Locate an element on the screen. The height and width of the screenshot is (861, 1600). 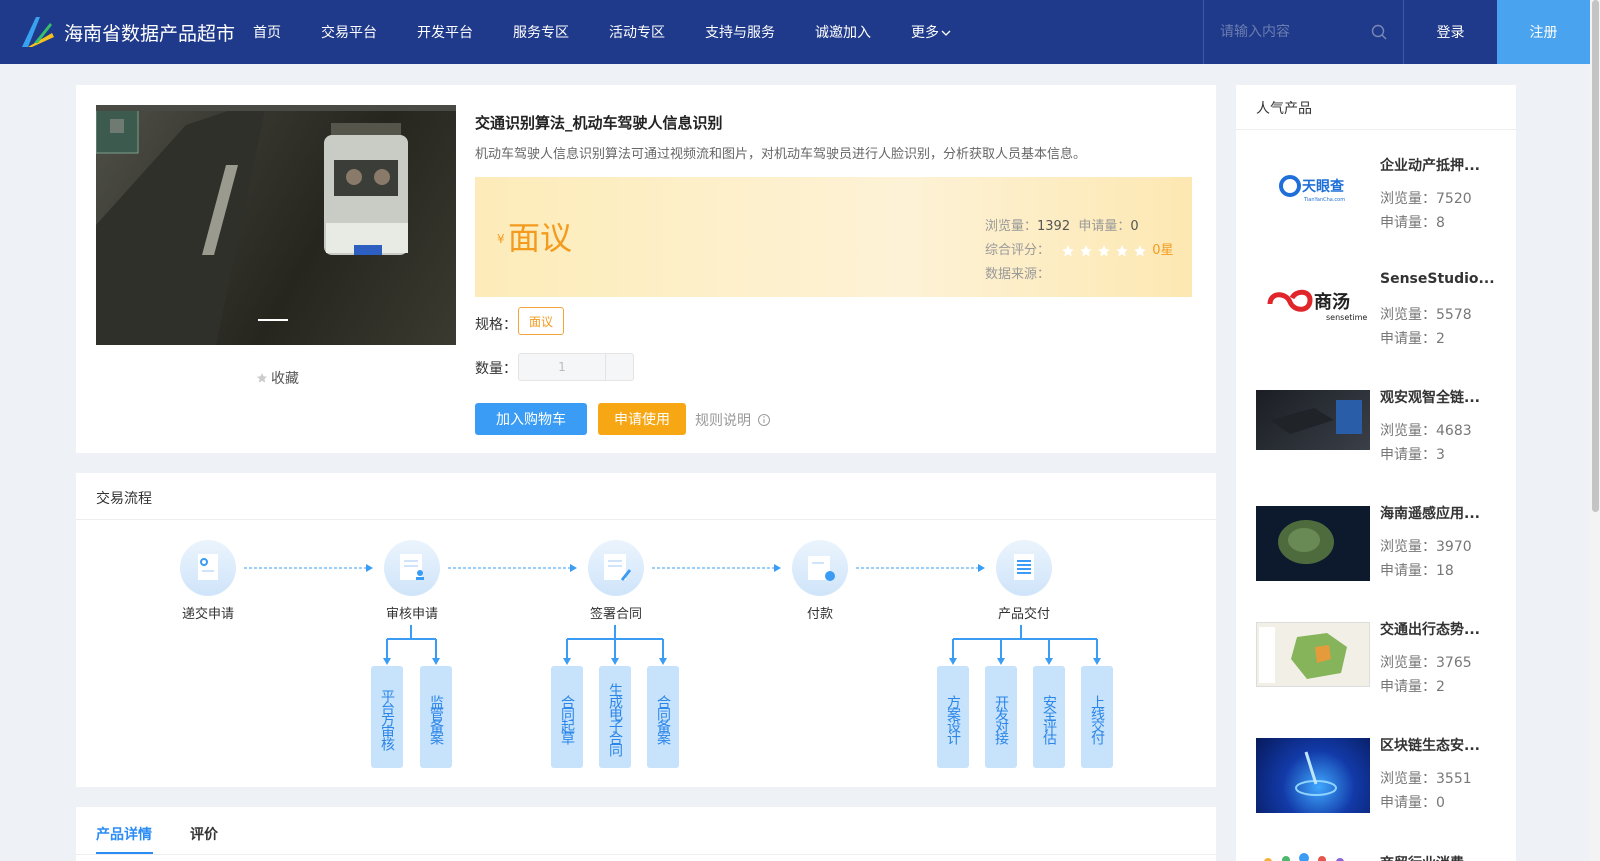
product-title: 交通识别算法_机动车驾驶人信息识别 is located at coordinates (599, 123).